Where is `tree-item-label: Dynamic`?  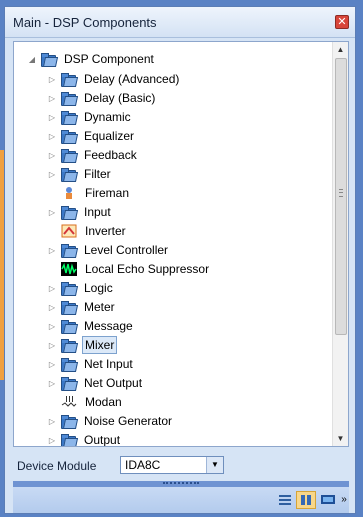
tree-item-label: Dynamic is located at coordinates (107, 117).